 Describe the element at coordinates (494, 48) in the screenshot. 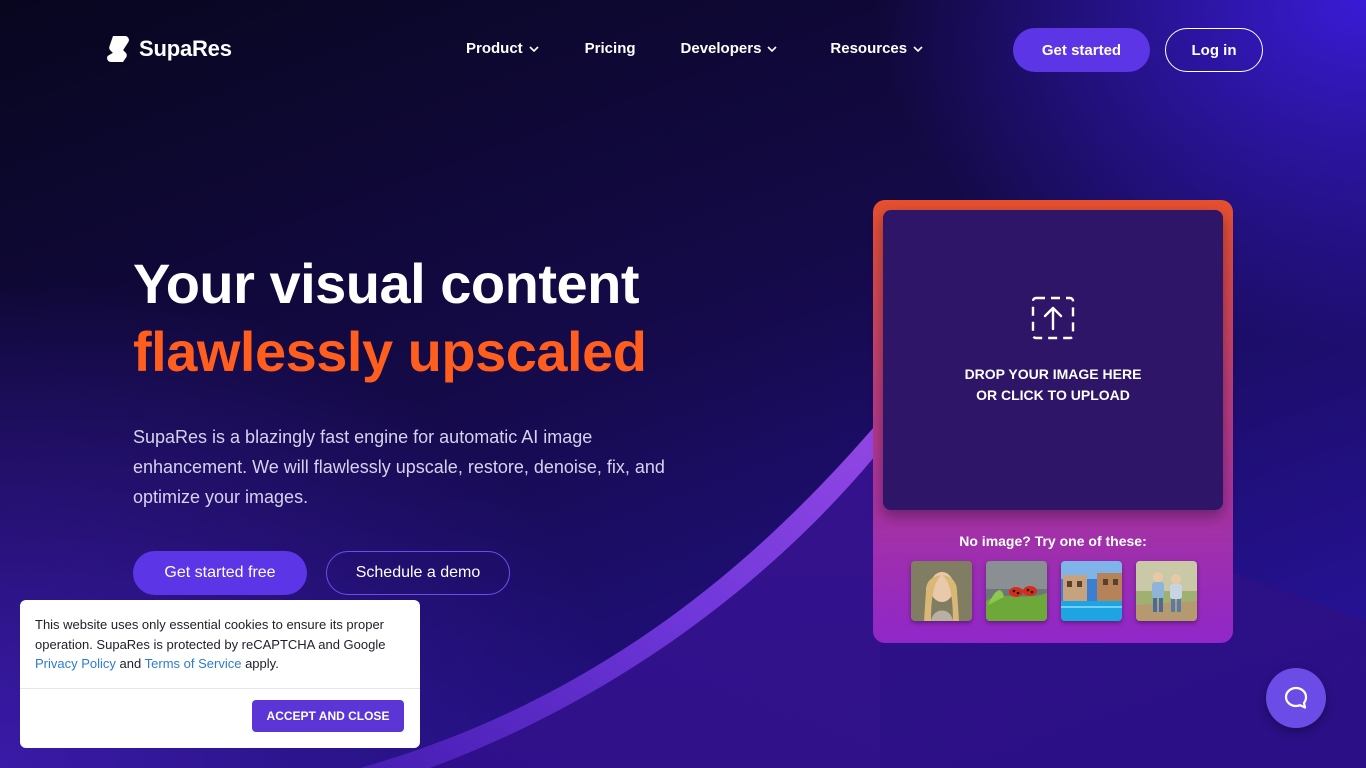

I see `nav-item-label: Product` at that location.